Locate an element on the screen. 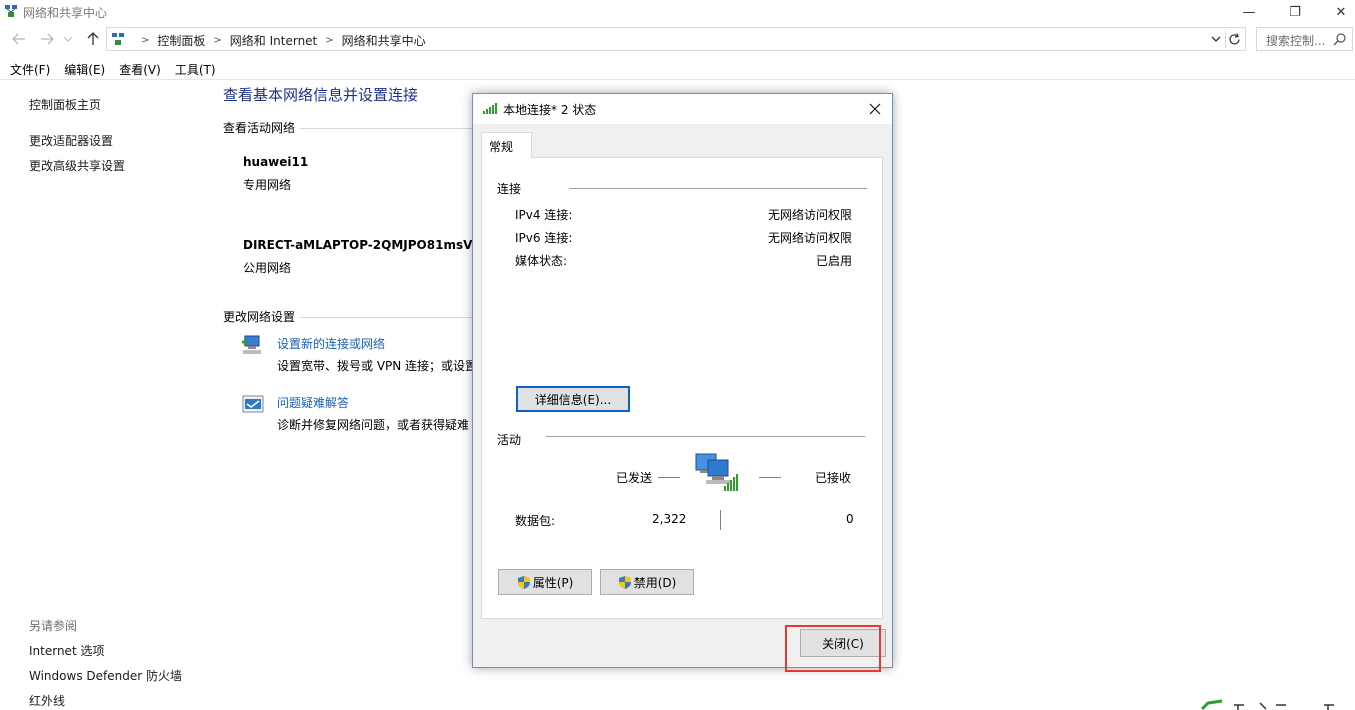 The image size is (1355, 710). sent-label: 已发送 is located at coordinates (634, 478).